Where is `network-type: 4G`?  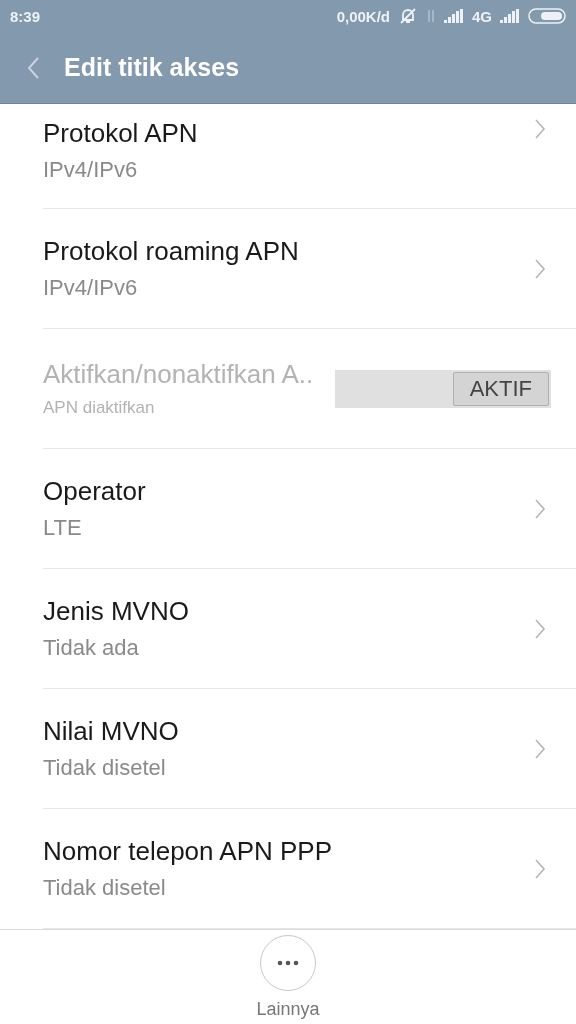
network-type: 4G is located at coordinates (482, 16).